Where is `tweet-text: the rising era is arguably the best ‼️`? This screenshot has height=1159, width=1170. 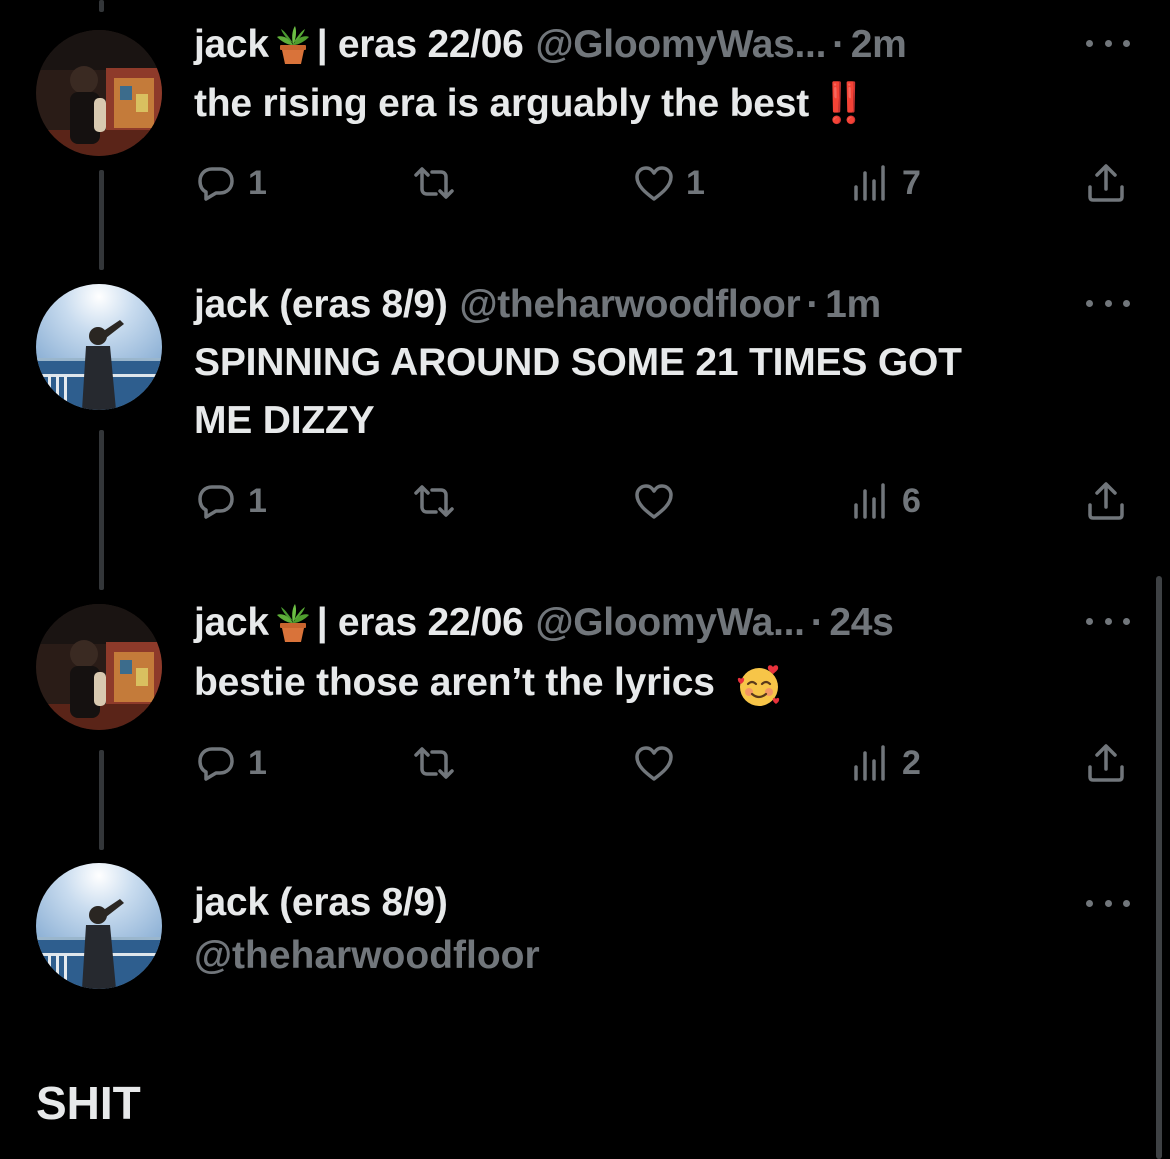 tweet-text: the rising era is arguably the best ‼️ is located at coordinates (531, 103).